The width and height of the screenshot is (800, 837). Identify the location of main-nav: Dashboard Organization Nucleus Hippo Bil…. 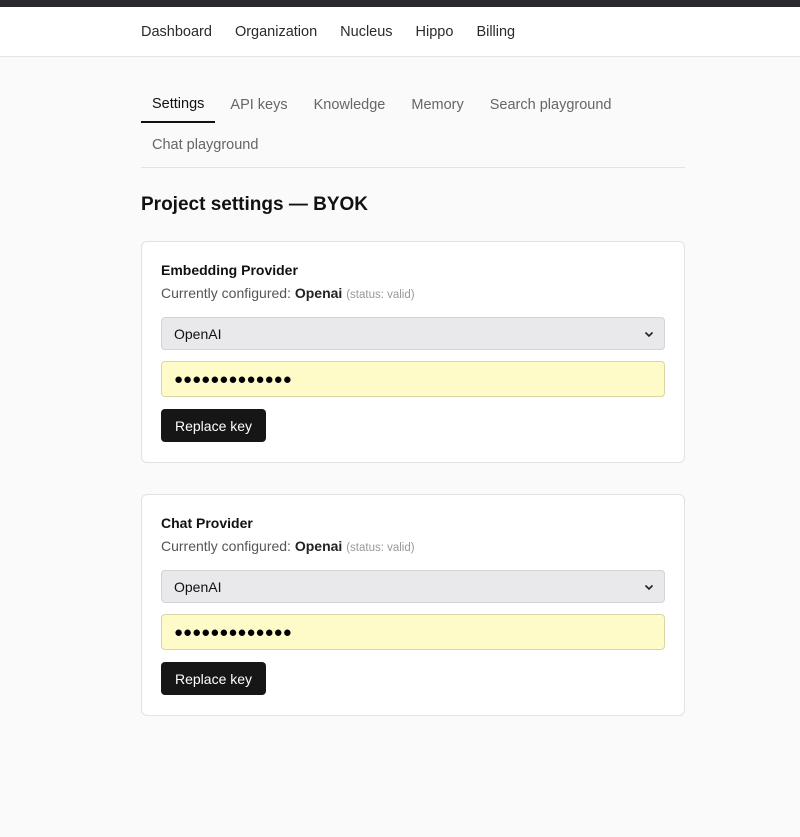
(400, 32).